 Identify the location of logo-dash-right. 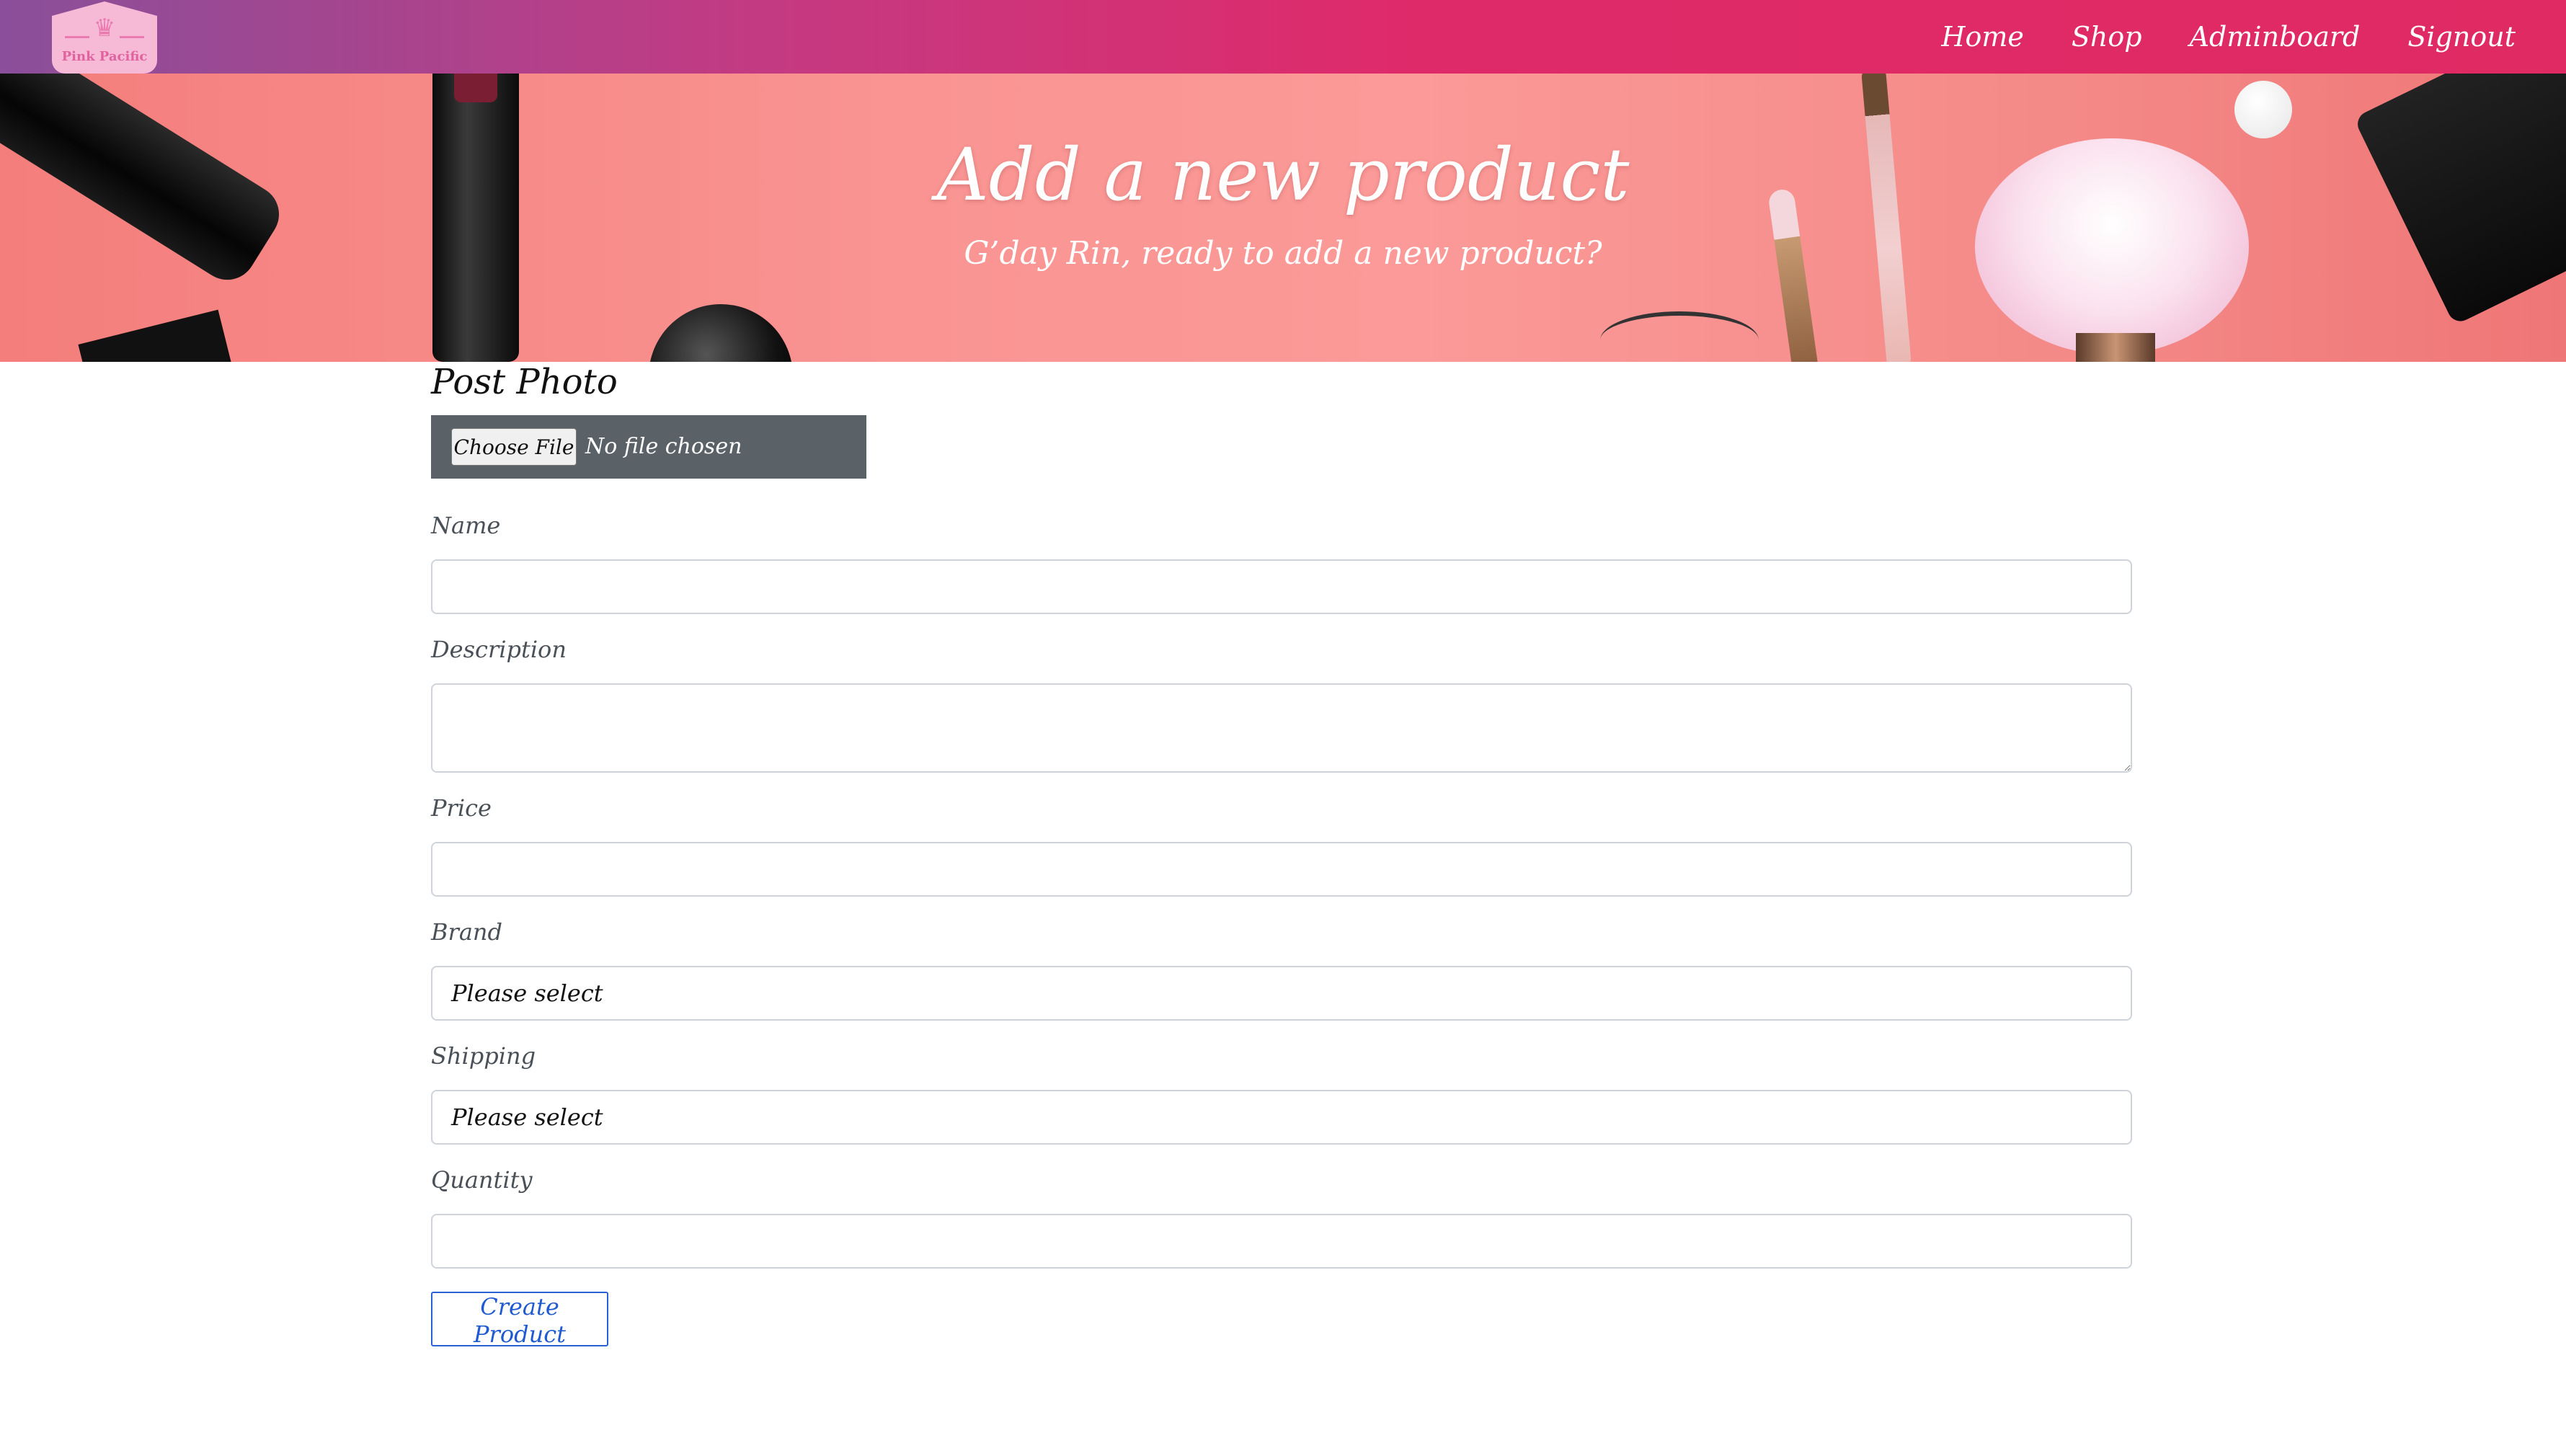
(132, 37).